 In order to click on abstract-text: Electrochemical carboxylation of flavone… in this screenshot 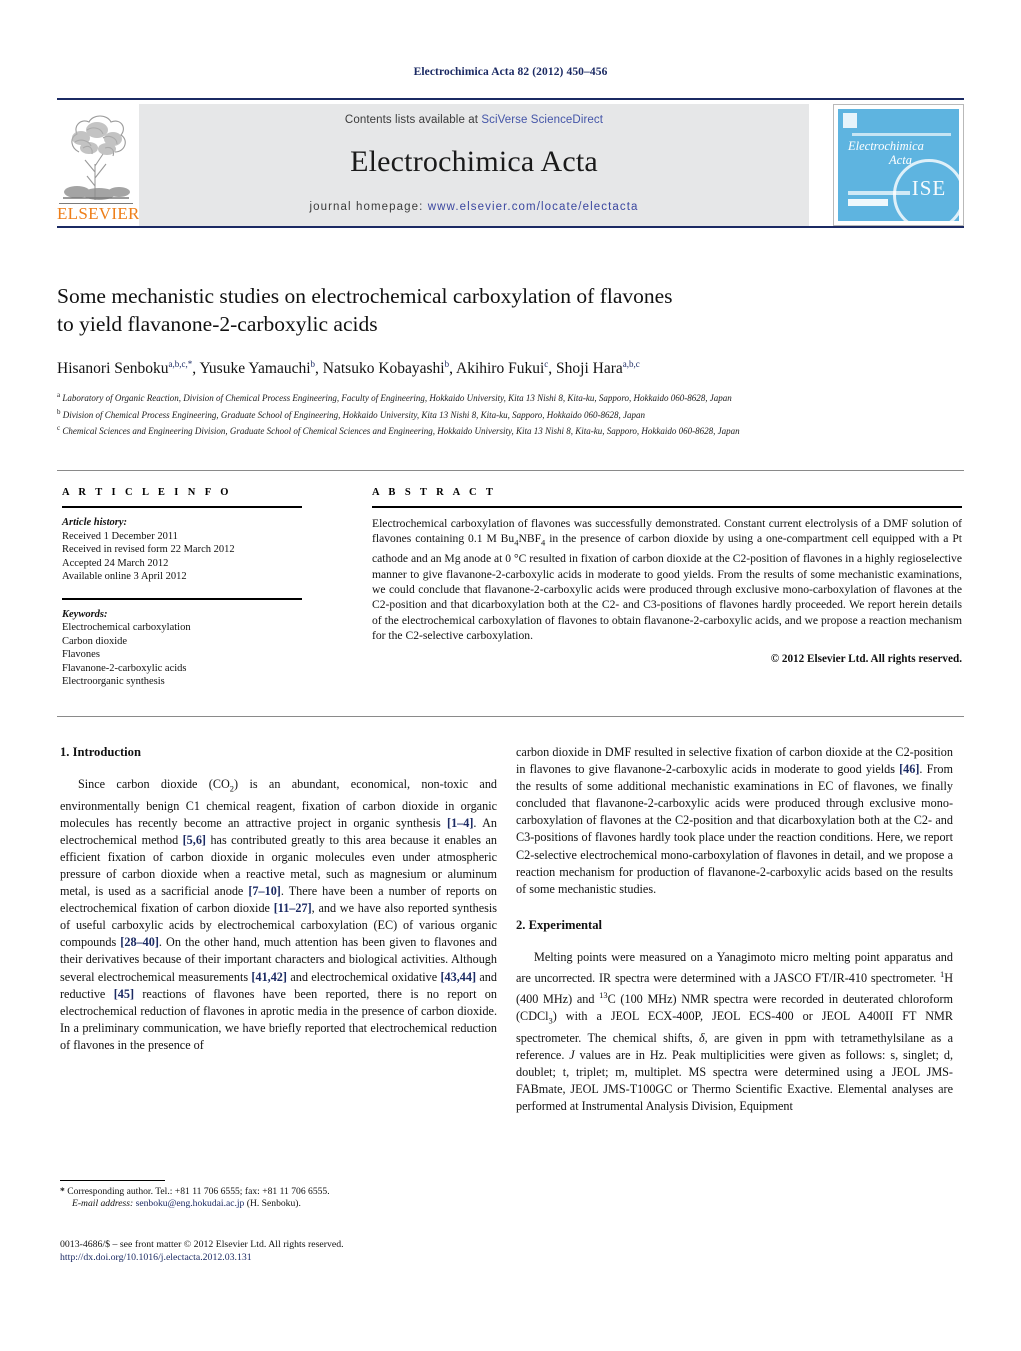, I will do `click(667, 580)`.